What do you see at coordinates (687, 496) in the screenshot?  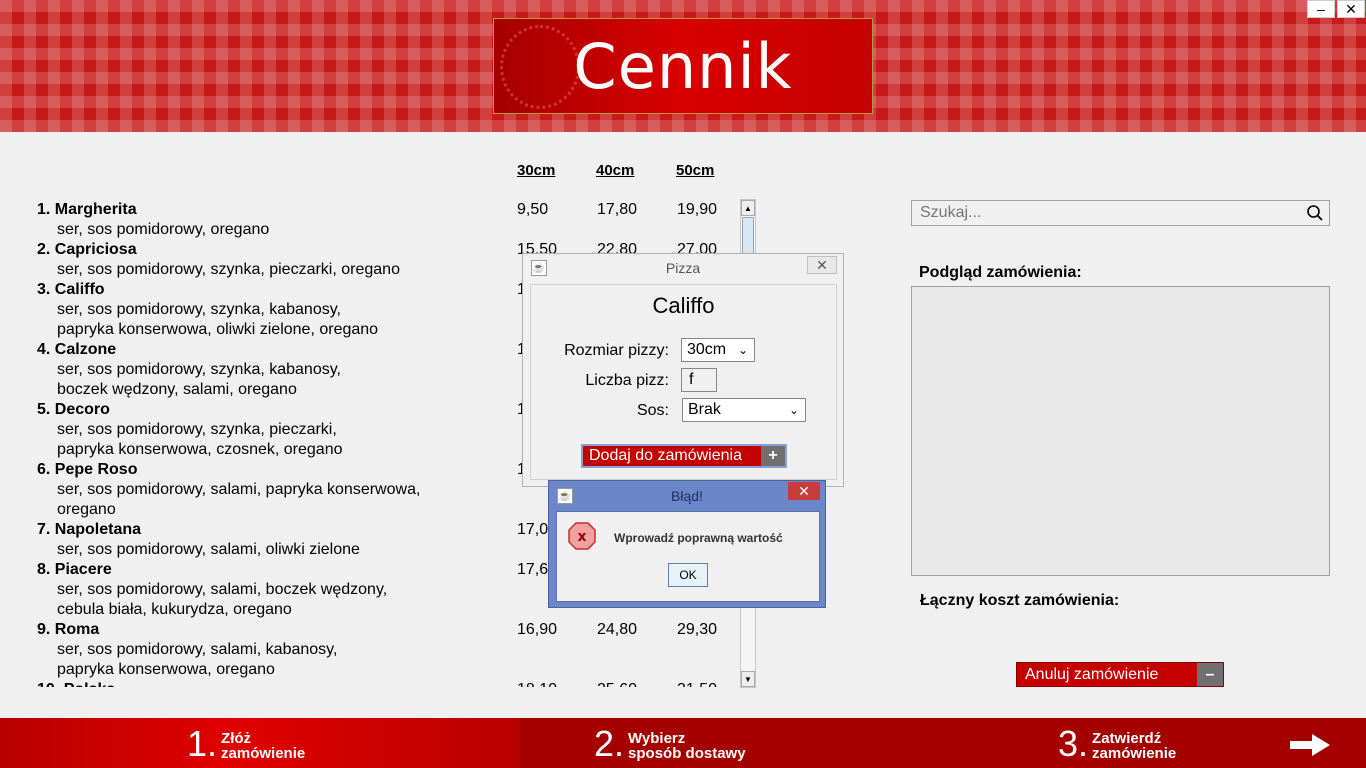 I see `error-dialog-title: Błąd!` at bounding box center [687, 496].